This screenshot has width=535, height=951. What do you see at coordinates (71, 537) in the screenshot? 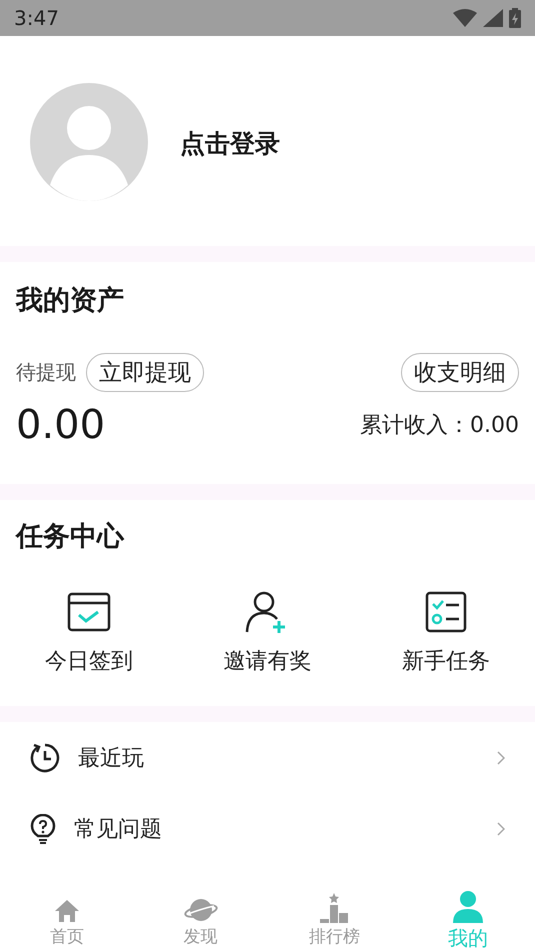
I see `section-title: 任务中心` at bounding box center [71, 537].